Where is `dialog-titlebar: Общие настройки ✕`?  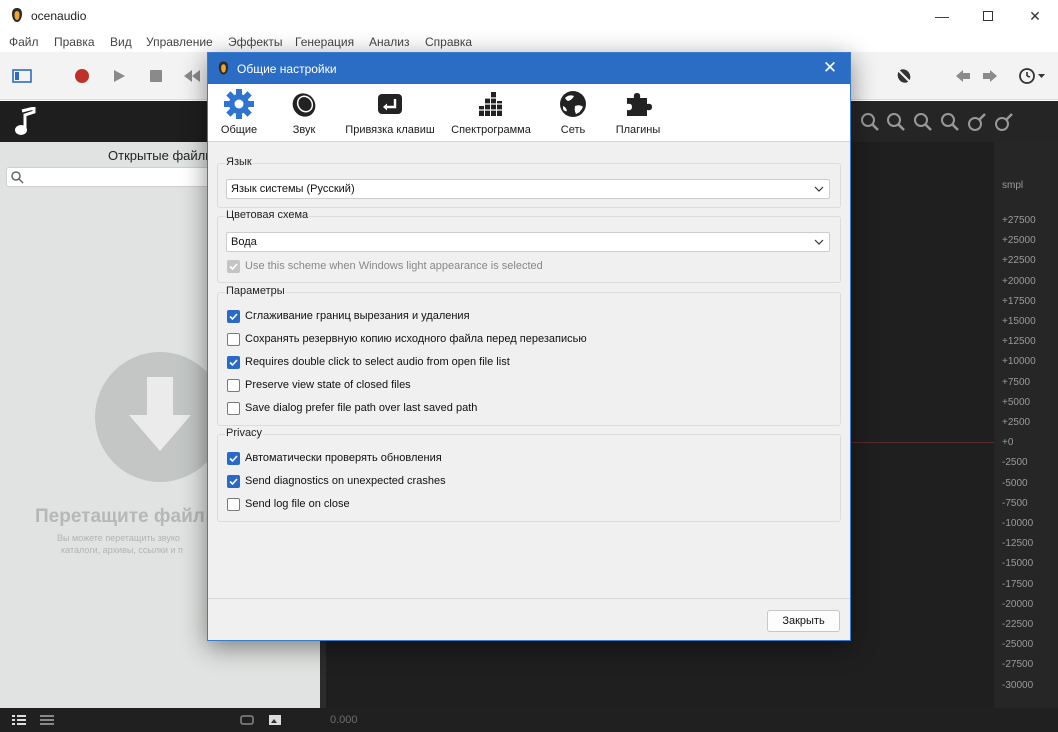
dialog-titlebar: Общие настройки ✕ is located at coordinates (529, 68).